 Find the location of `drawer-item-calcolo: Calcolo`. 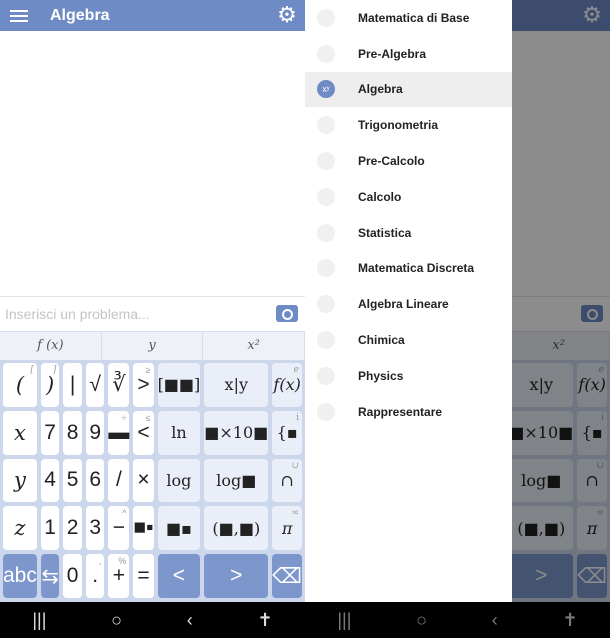

drawer-item-calcolo: Calcolo is located at coordinates (408, 197).